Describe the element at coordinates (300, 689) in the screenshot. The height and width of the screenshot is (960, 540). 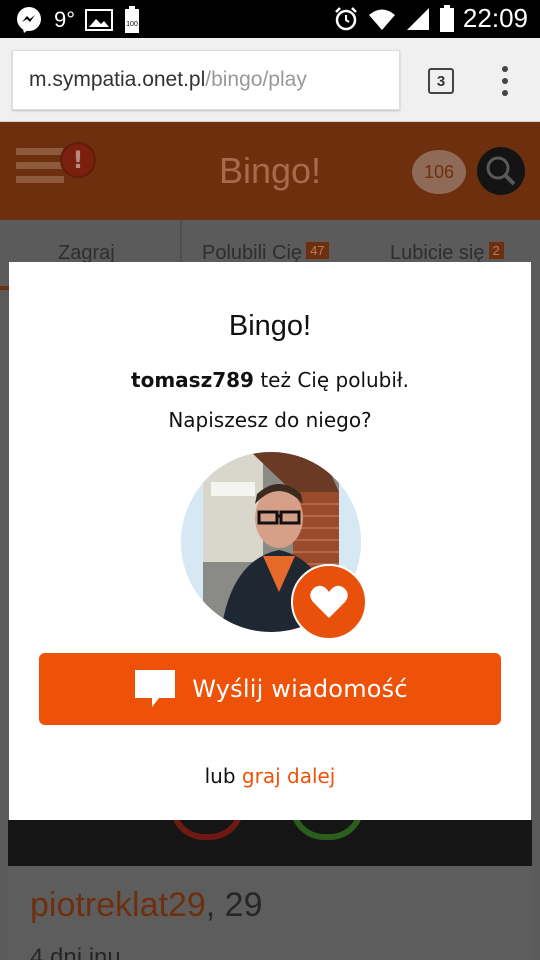
I see `send-message-label: Wyślij wiadomość` at that location.